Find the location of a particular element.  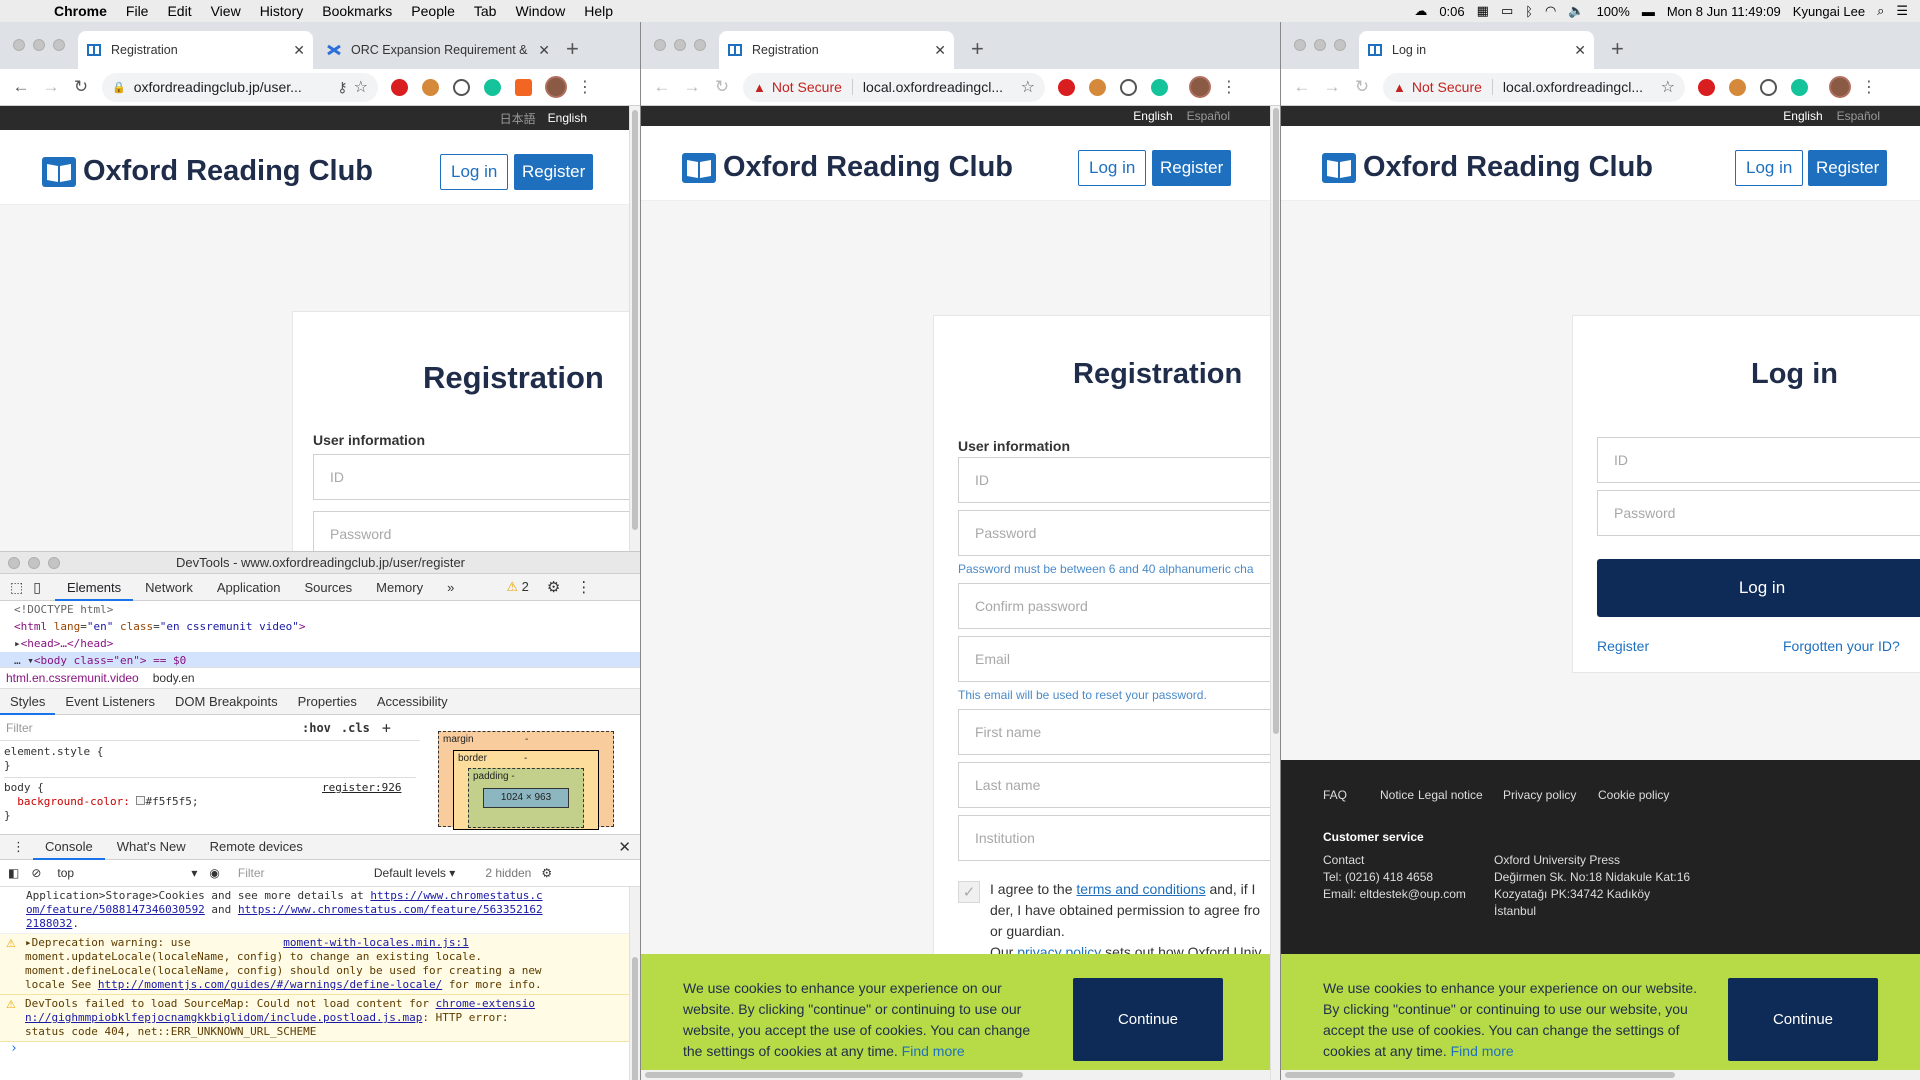

terms-link: terms and conditions is located at coordinates (1140, 889).